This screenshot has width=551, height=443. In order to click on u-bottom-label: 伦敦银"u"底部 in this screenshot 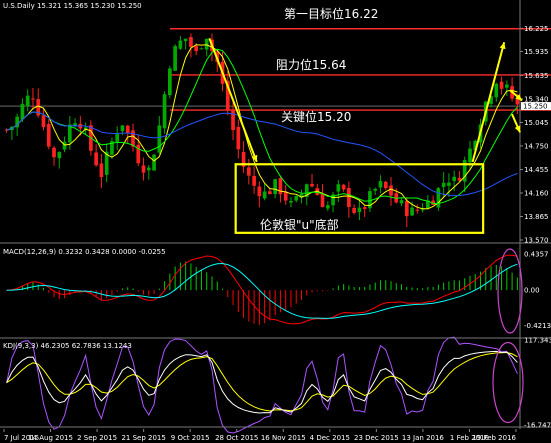, I will do `click(299, 225)`.